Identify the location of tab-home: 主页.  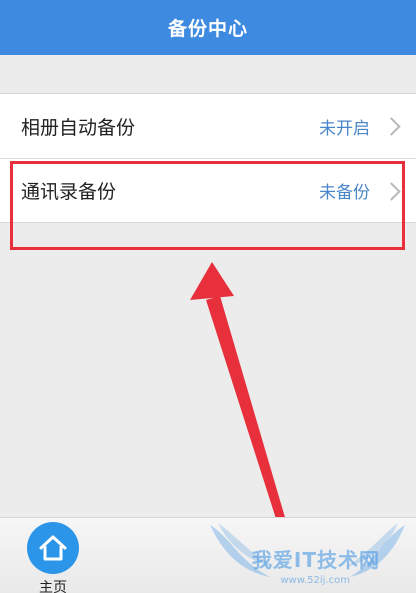
(53, 557).